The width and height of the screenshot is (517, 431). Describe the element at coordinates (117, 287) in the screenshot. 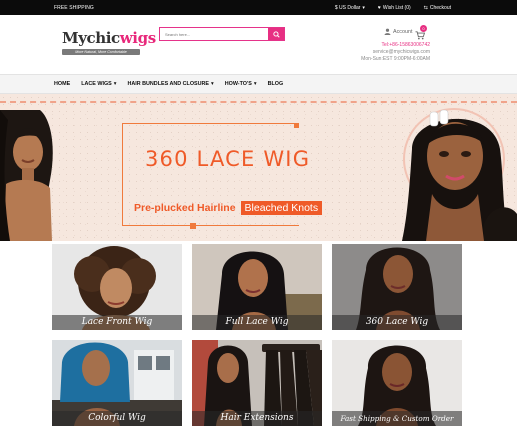

I see `category-tile-lace-front: Lace Front Wig` at that location.